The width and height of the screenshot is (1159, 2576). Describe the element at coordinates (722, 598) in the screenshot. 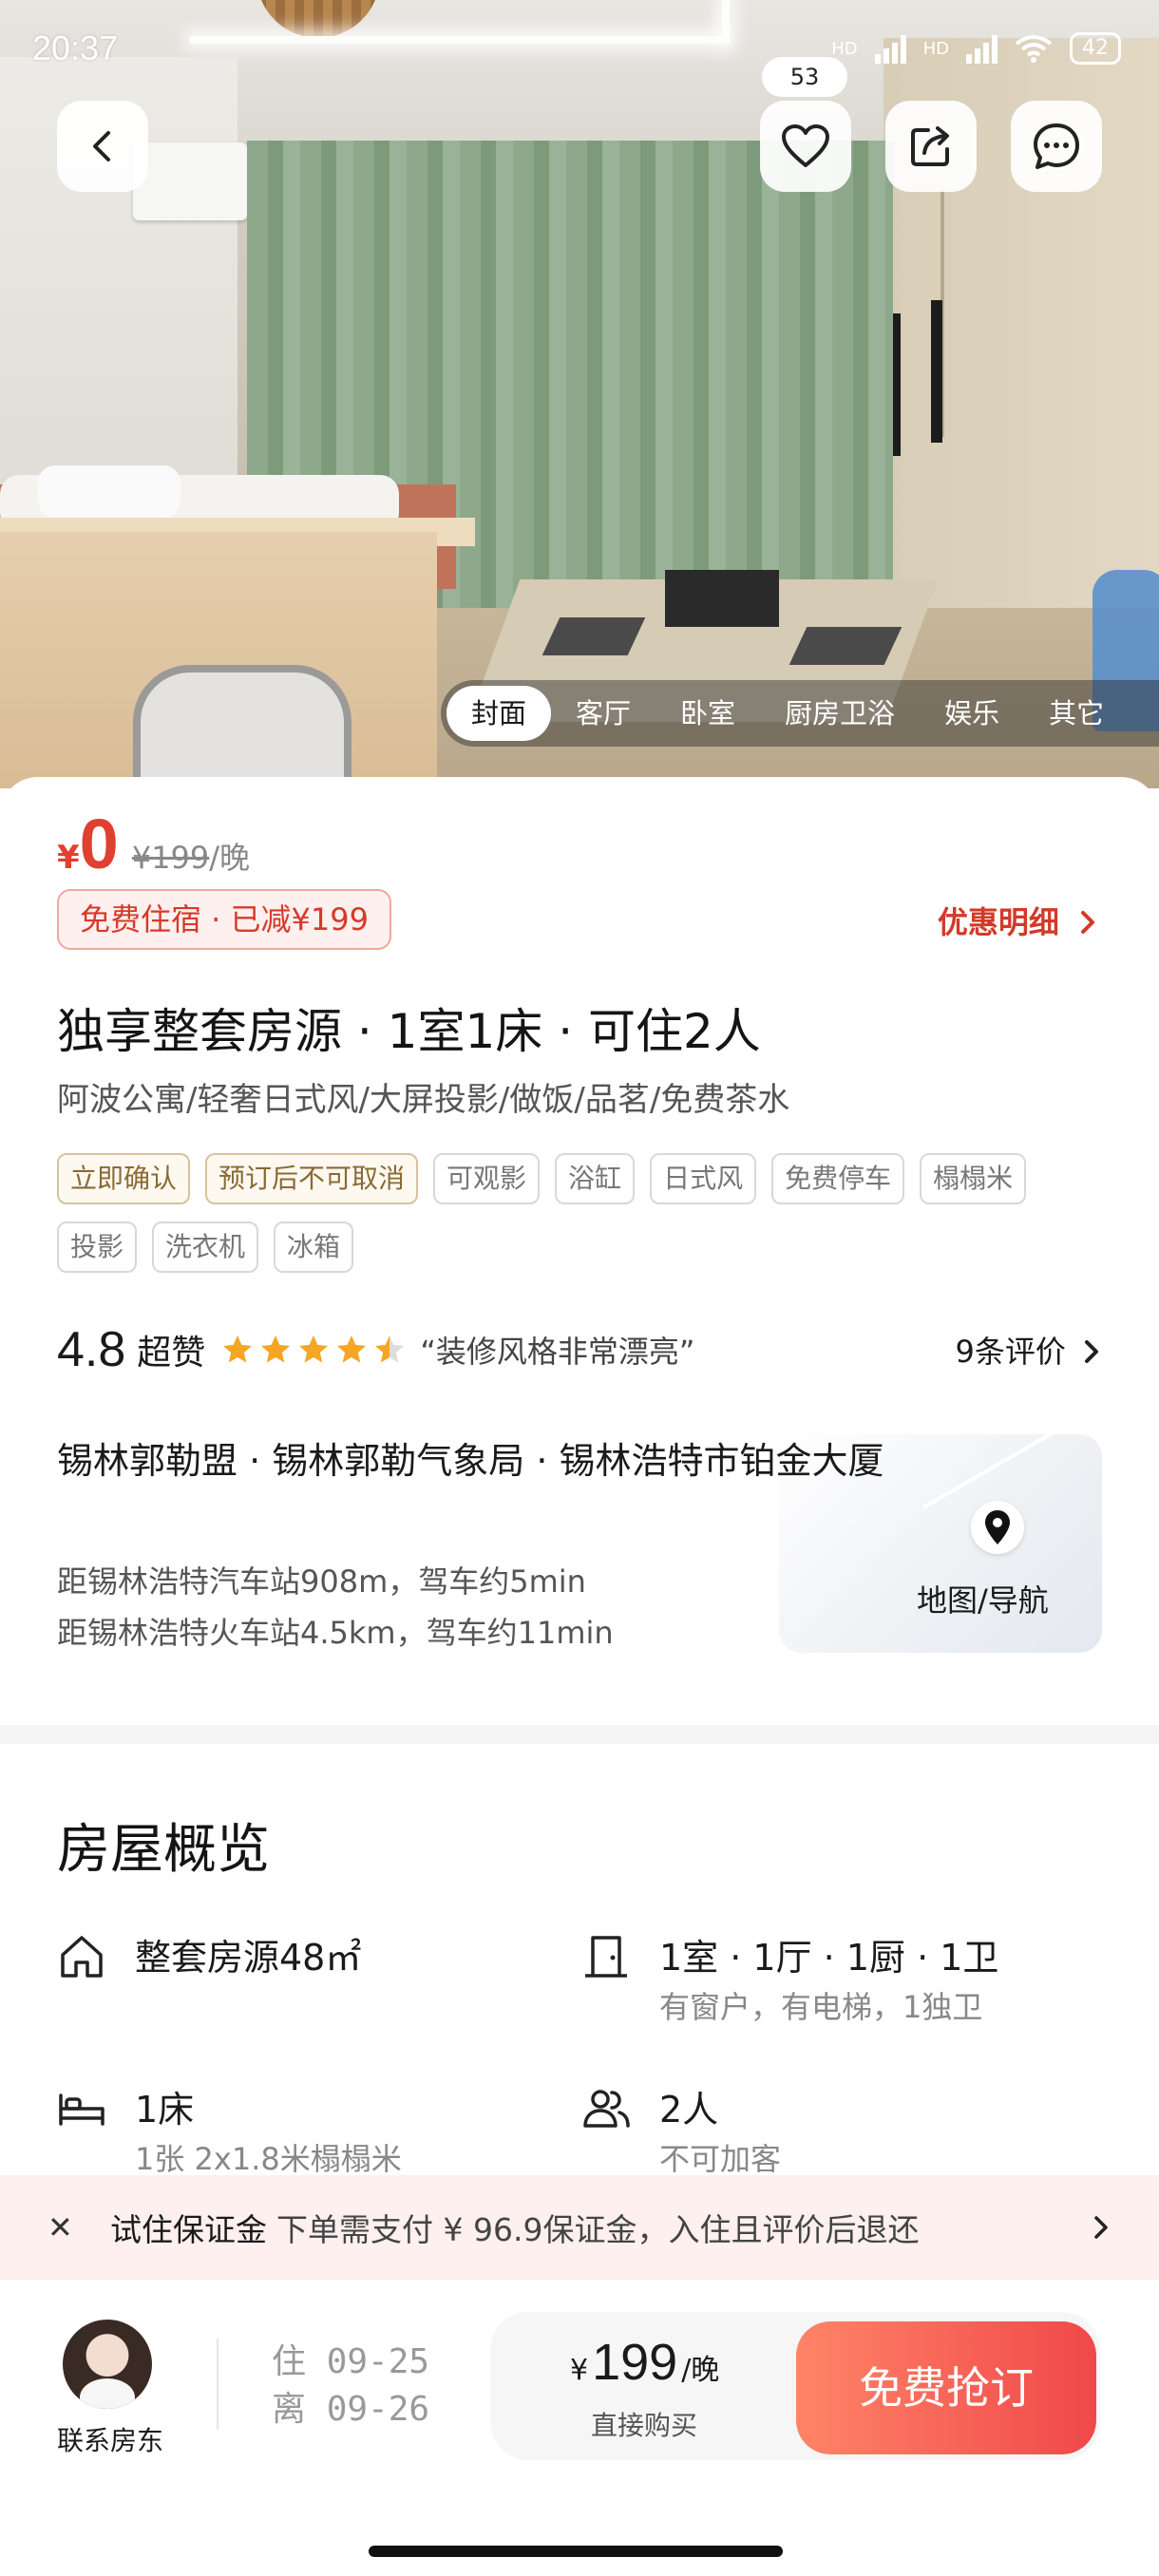

I see `photo-tea-table` at that location.